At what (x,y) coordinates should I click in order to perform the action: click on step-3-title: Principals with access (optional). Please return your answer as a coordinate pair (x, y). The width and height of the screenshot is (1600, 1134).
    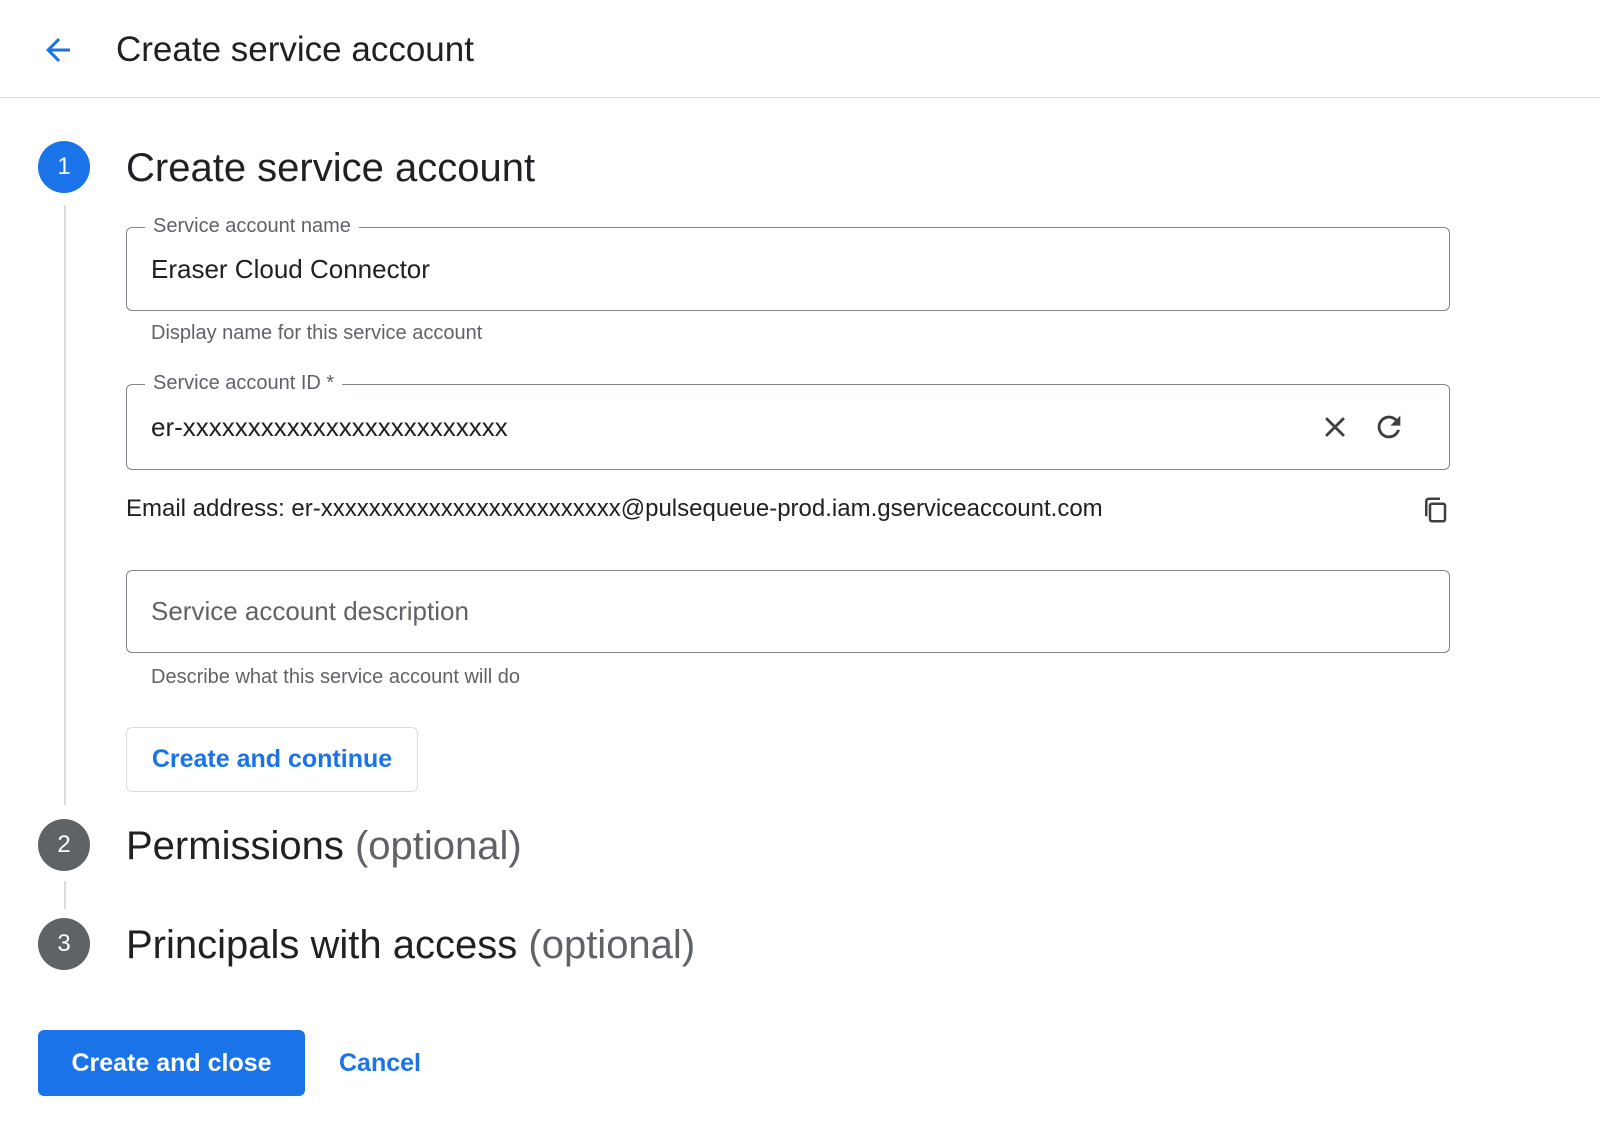
    Looking at the image, I should click on (410, 945).